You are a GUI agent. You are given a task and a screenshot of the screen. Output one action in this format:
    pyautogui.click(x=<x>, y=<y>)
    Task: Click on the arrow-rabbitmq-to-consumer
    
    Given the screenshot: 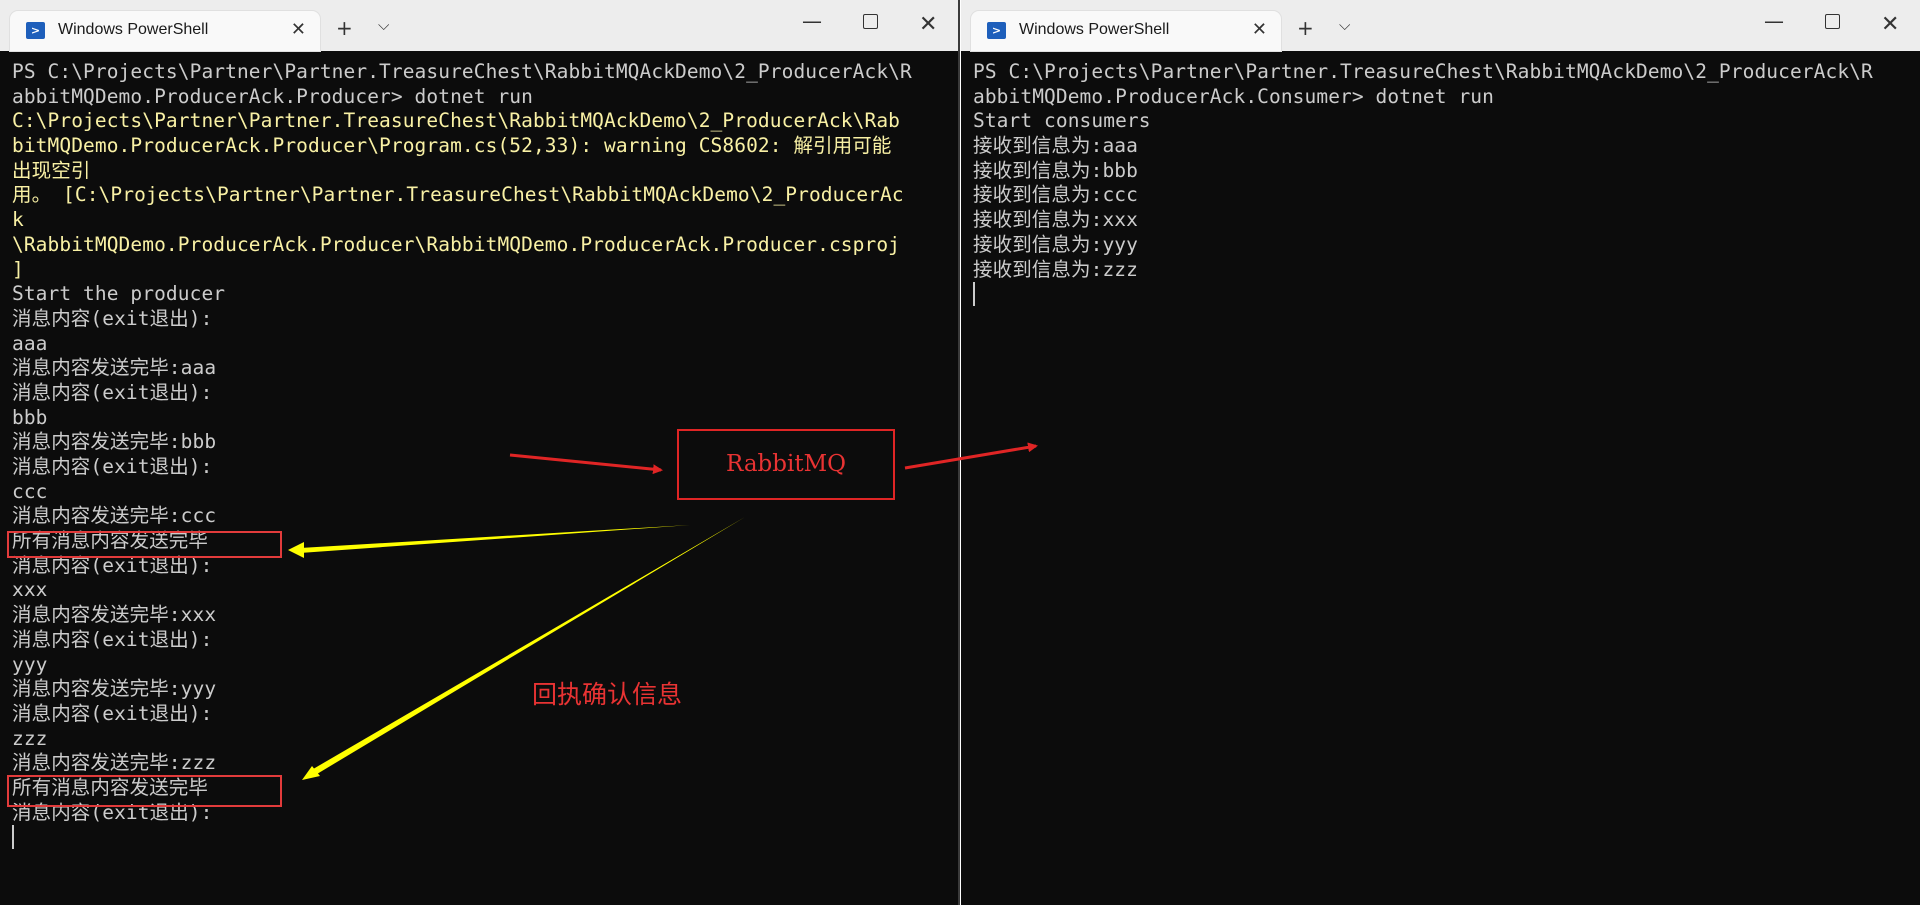 What is the action you would take?
    pyautogui.click(x=971, y=456)
    